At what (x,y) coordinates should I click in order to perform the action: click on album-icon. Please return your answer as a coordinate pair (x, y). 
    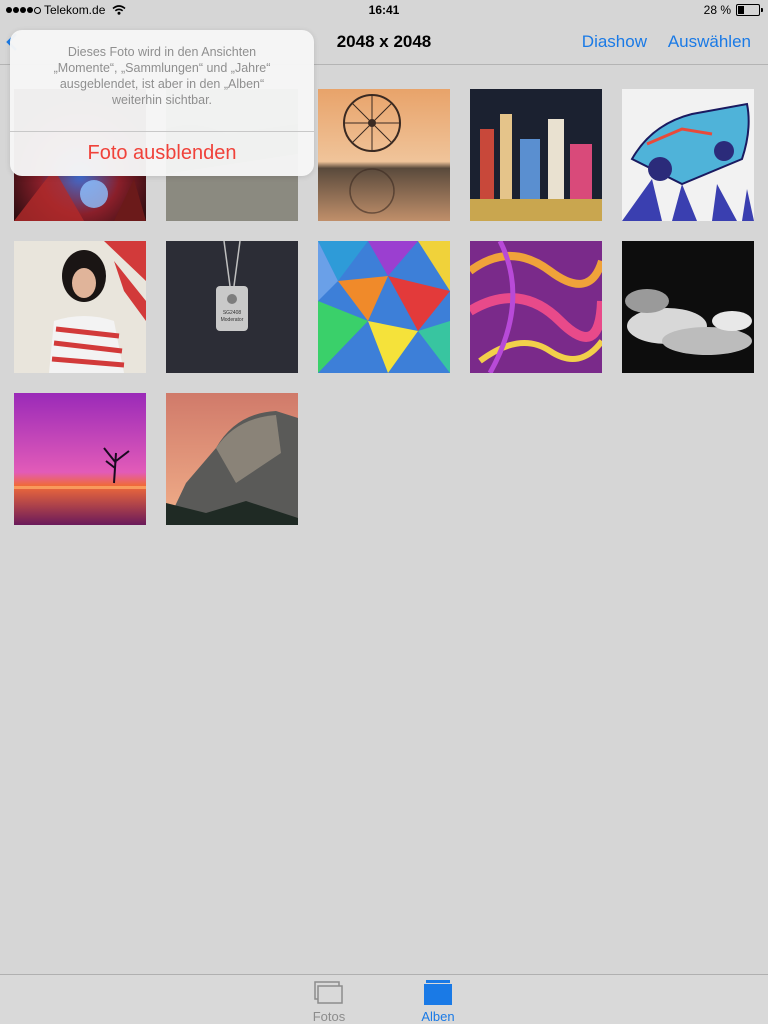
    Looking at the image, I should click on (438, 992).